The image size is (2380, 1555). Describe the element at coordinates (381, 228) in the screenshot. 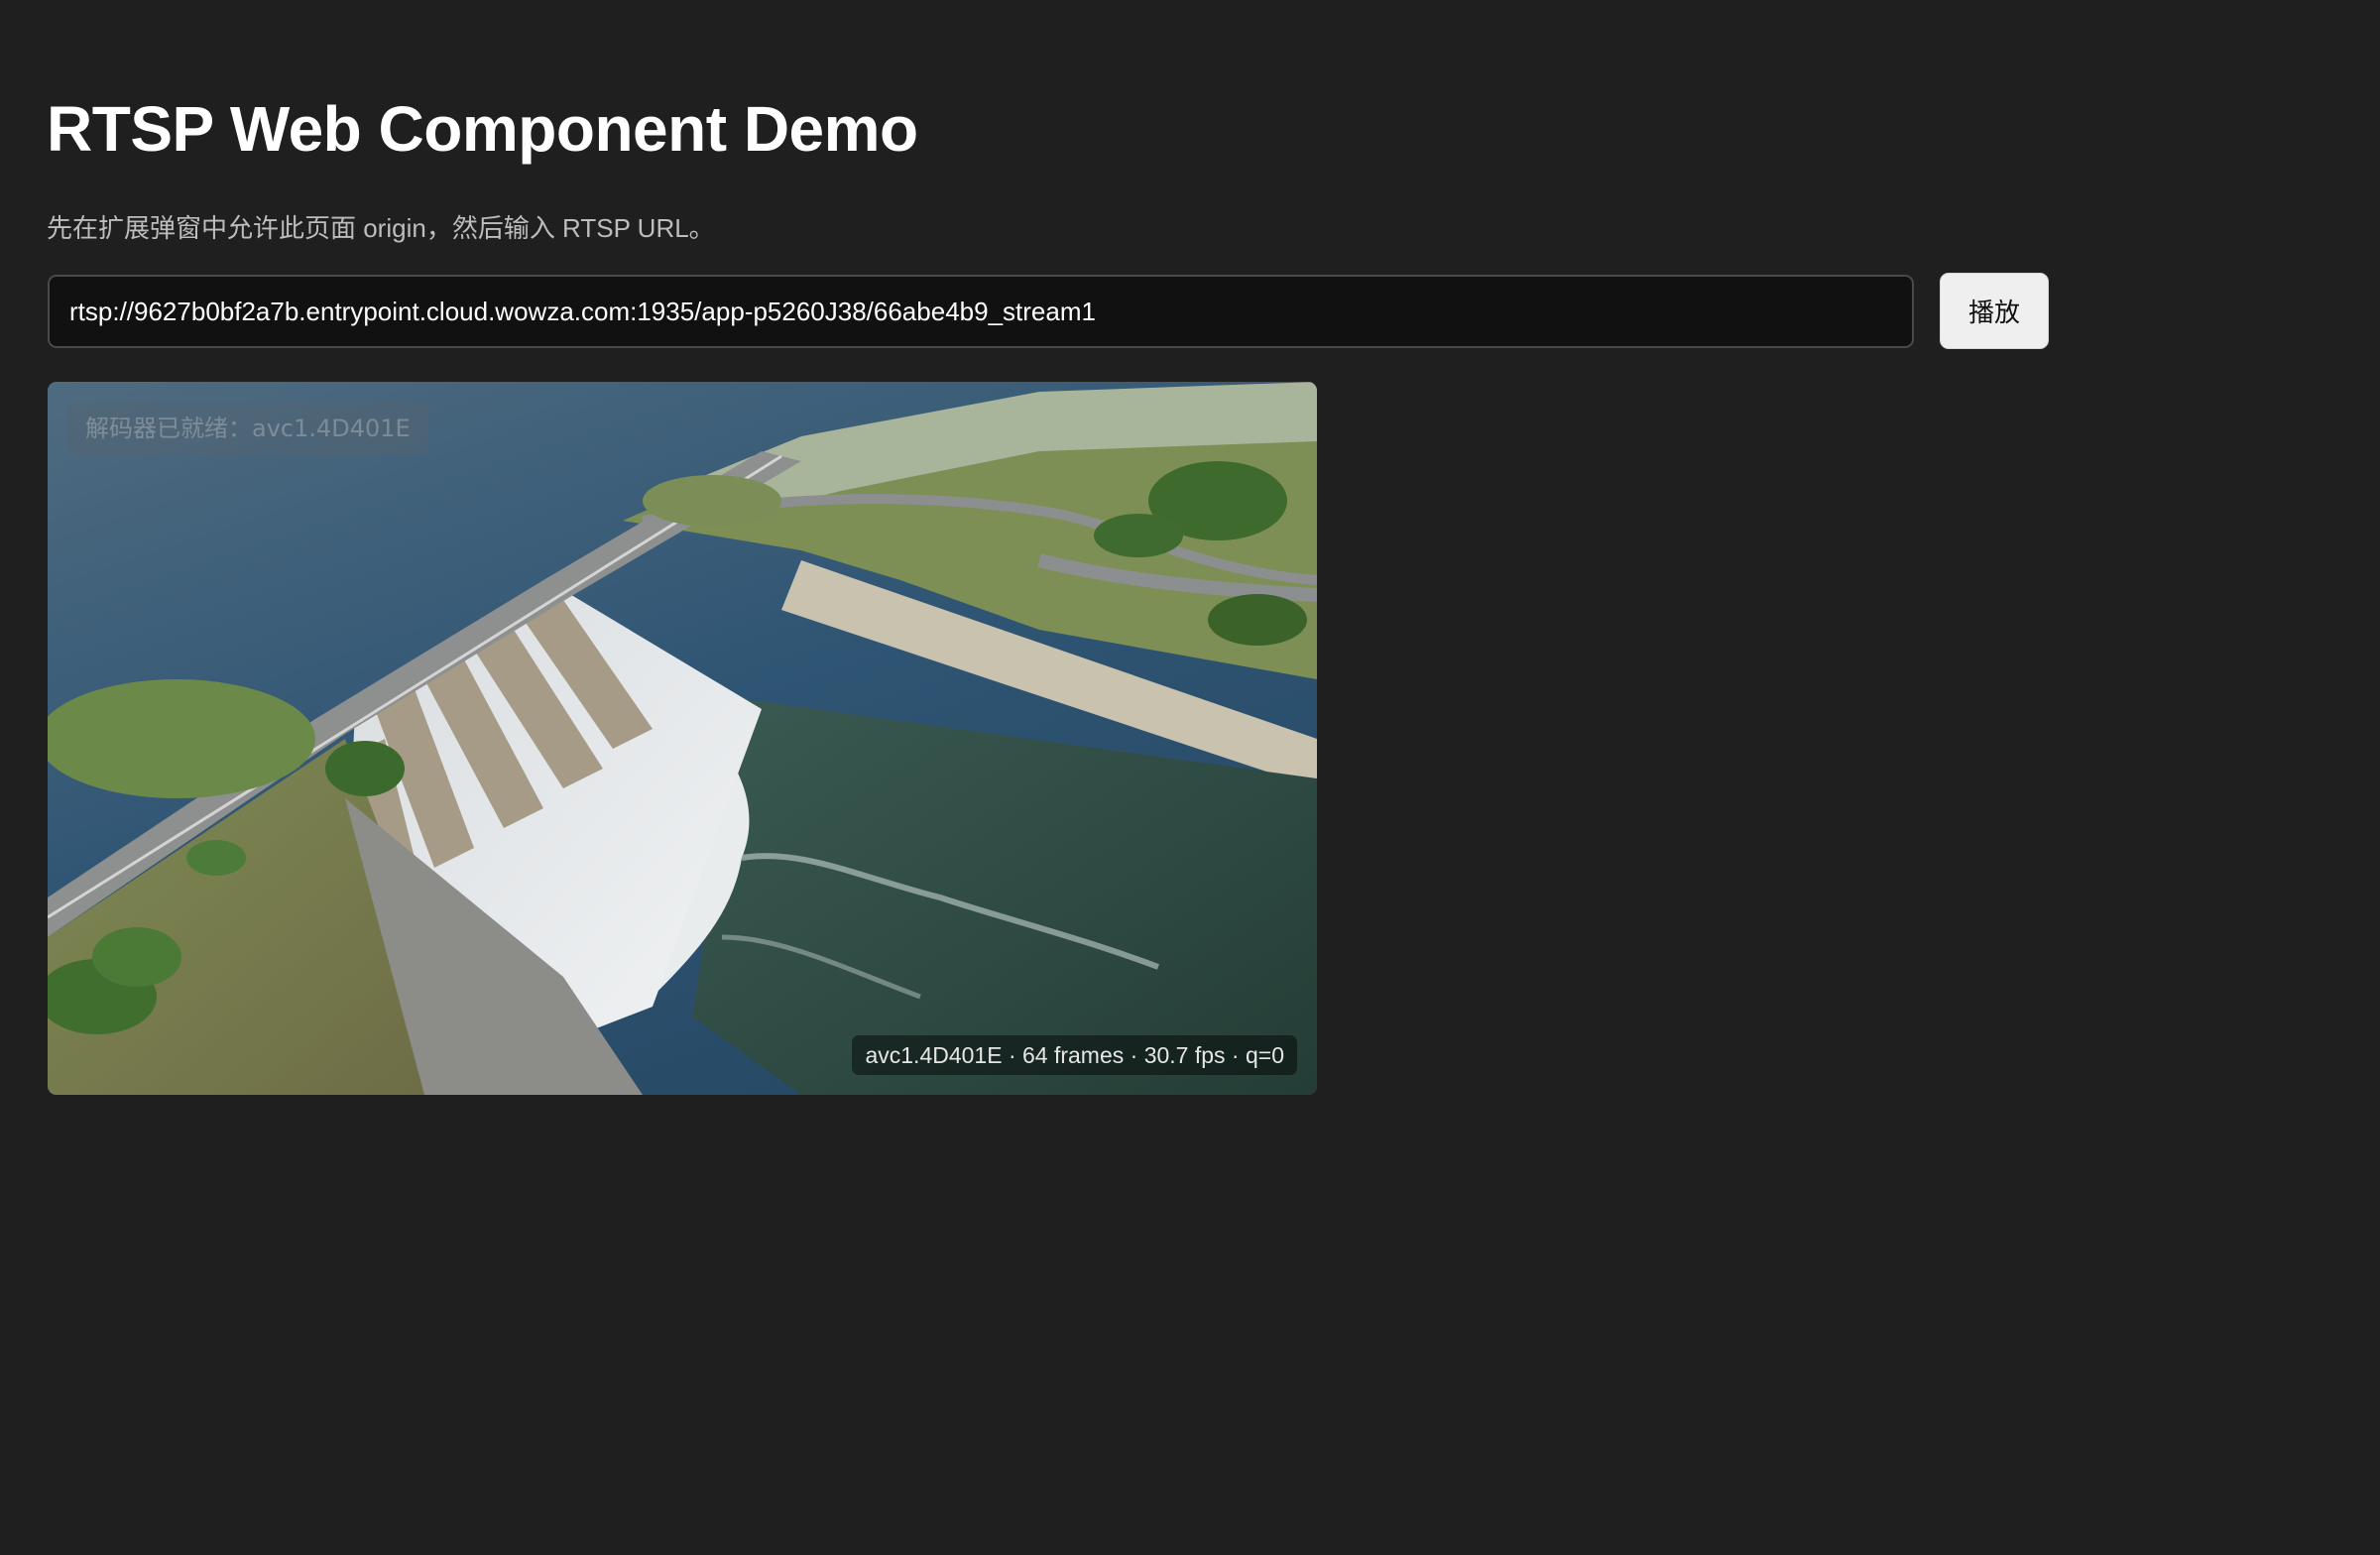

I see `instruction-text: 先在扩展弹窗中允许此页面 origin，然后输入 RTSP URL。` at that location.